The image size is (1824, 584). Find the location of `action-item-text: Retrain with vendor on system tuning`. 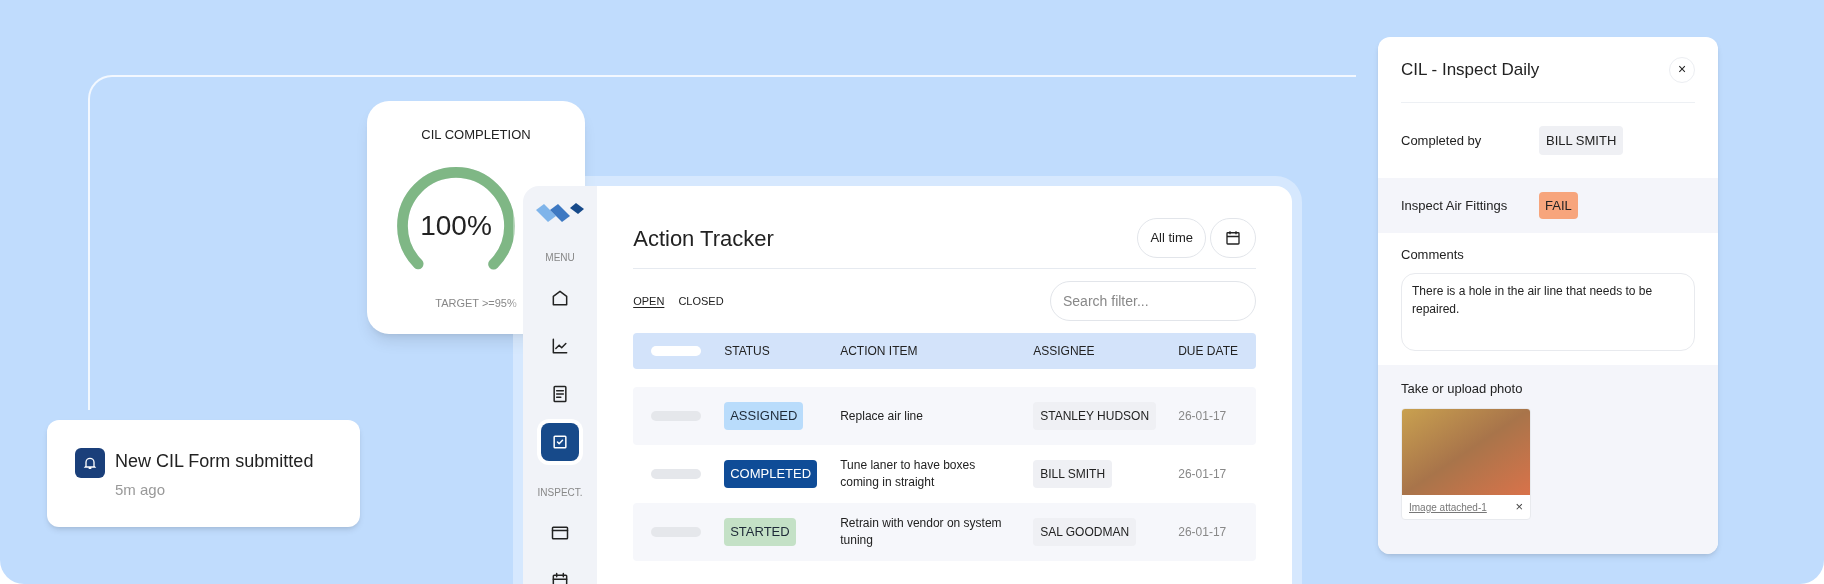

action-item-text: Retrain with vendor on system tuning is located at coordinates (921, 532).